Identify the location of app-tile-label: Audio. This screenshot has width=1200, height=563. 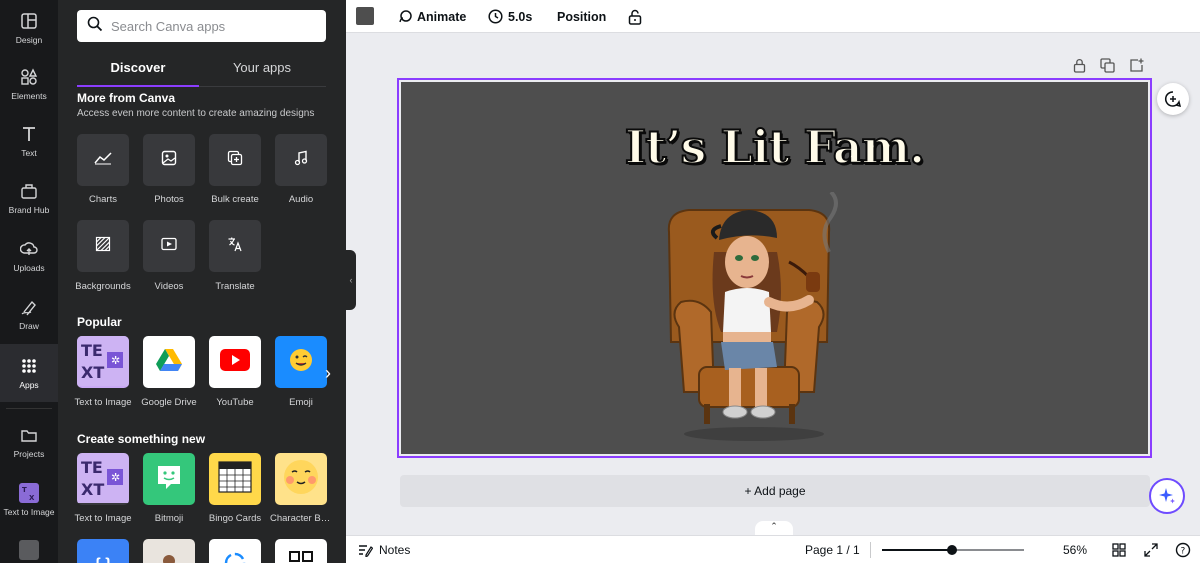
(301, 199).